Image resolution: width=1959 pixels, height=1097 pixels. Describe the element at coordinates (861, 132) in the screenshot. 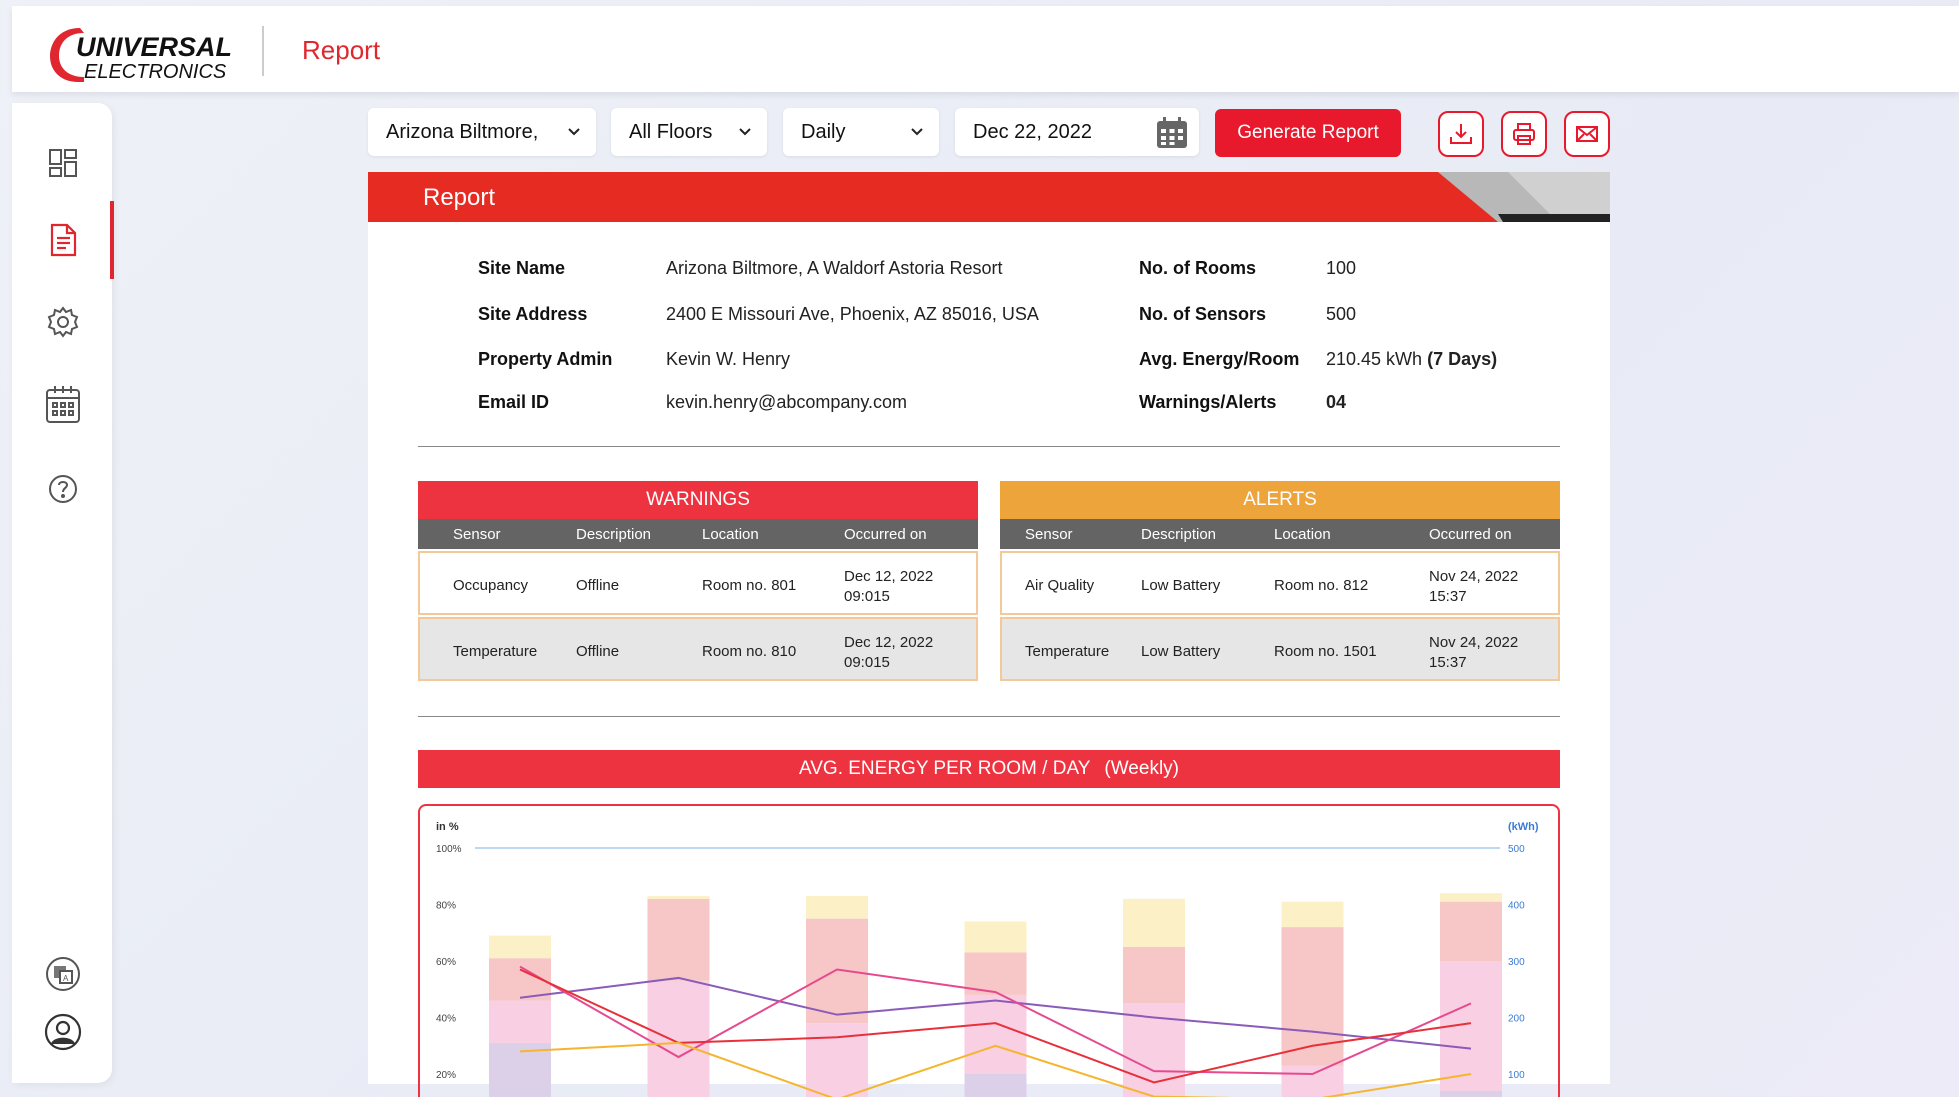

I see `period-select: Daily` at that location.